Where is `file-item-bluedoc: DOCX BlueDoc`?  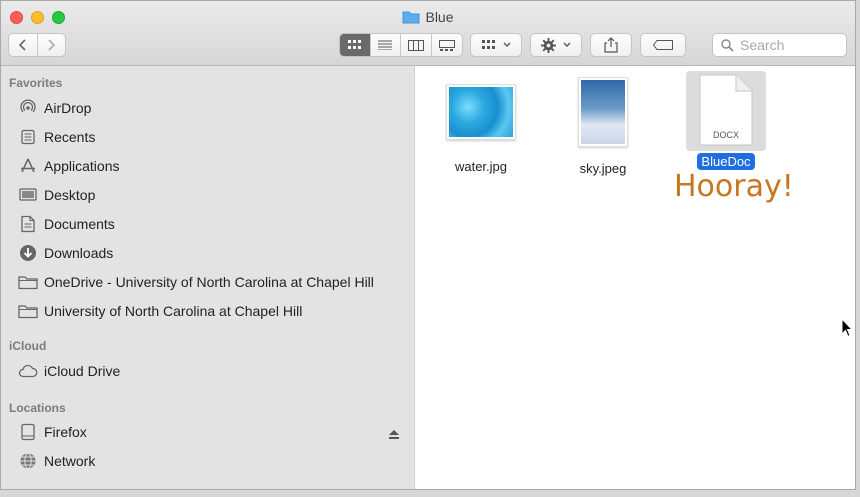 file-item-bluedoc: DOCX BlueDoc is located at coordinates (726, 120).